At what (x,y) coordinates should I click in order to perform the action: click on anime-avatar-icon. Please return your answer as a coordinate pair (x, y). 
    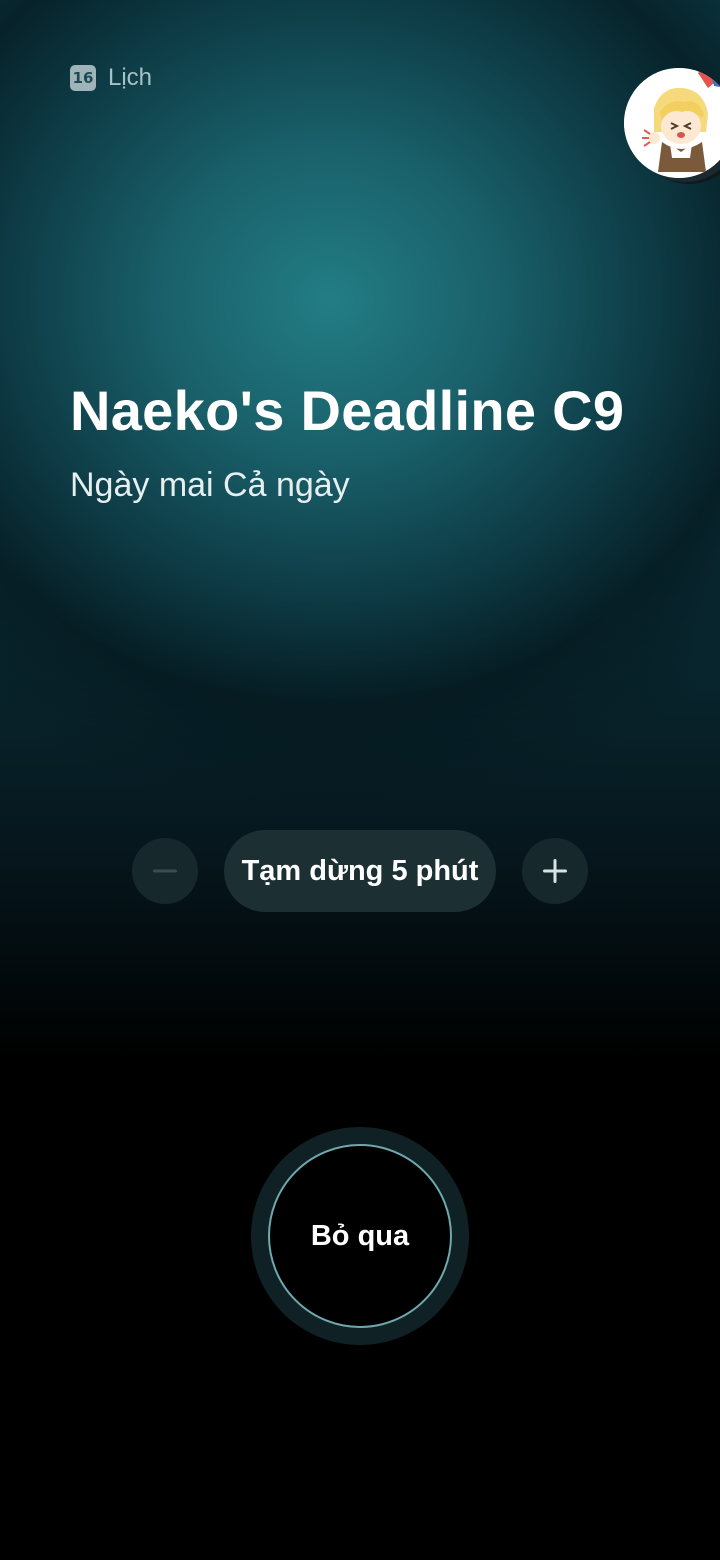
    Looking at the image, I should click on (672, 123).